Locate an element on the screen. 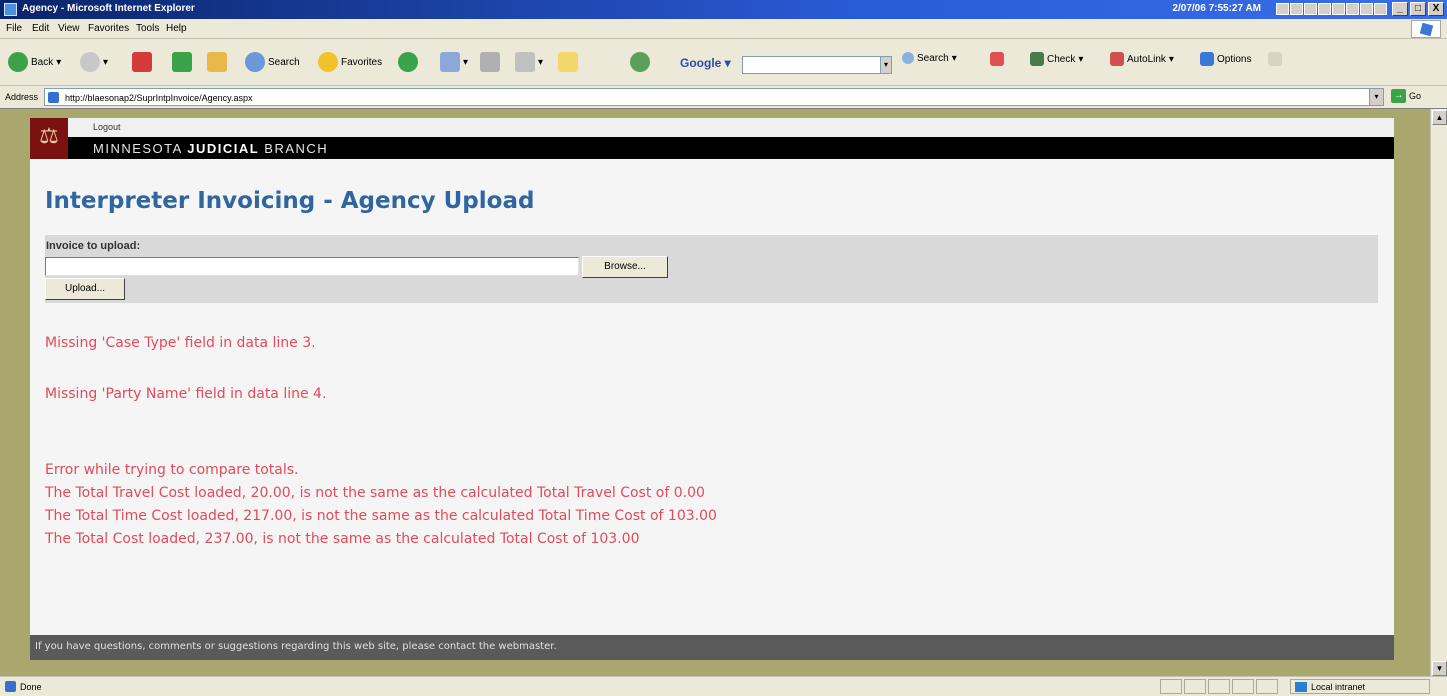 The width and height of the screenshot is (1447, 696). brand-bar: MINNESOTA JUDICIAL BRANCH is located at coordinates (712, 148).